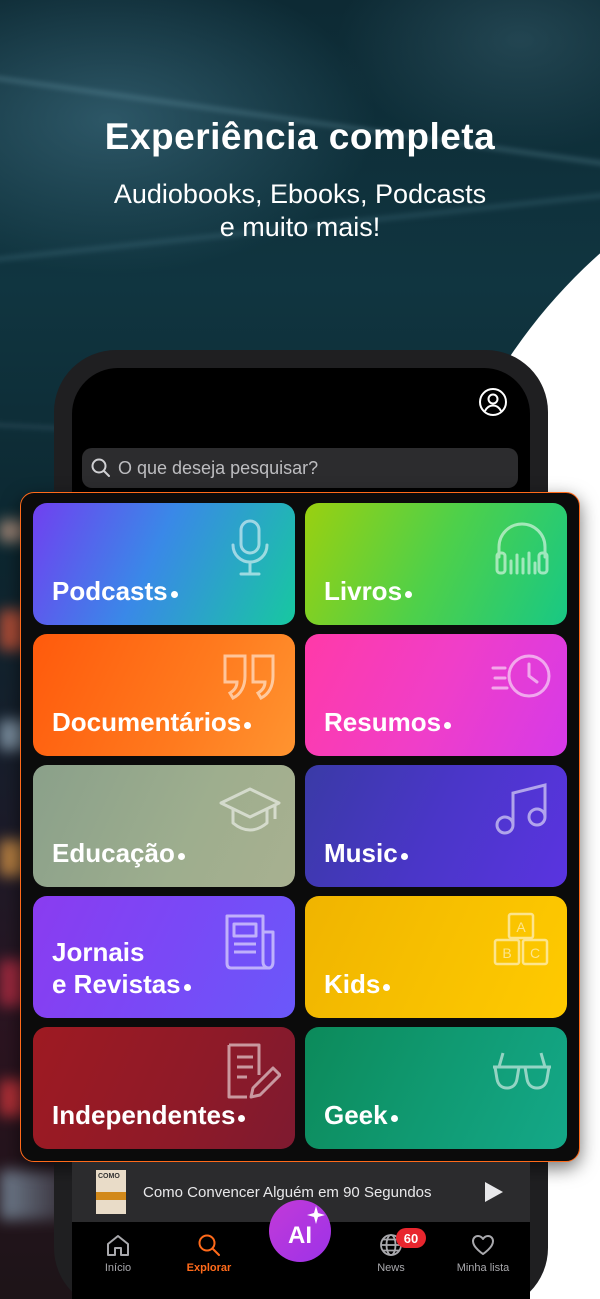 The width and height of the screenshot is (600, 1299). Describe the element at coordinates (521, 676) in the screenshot. I see `fast-clock-icon` at that location.